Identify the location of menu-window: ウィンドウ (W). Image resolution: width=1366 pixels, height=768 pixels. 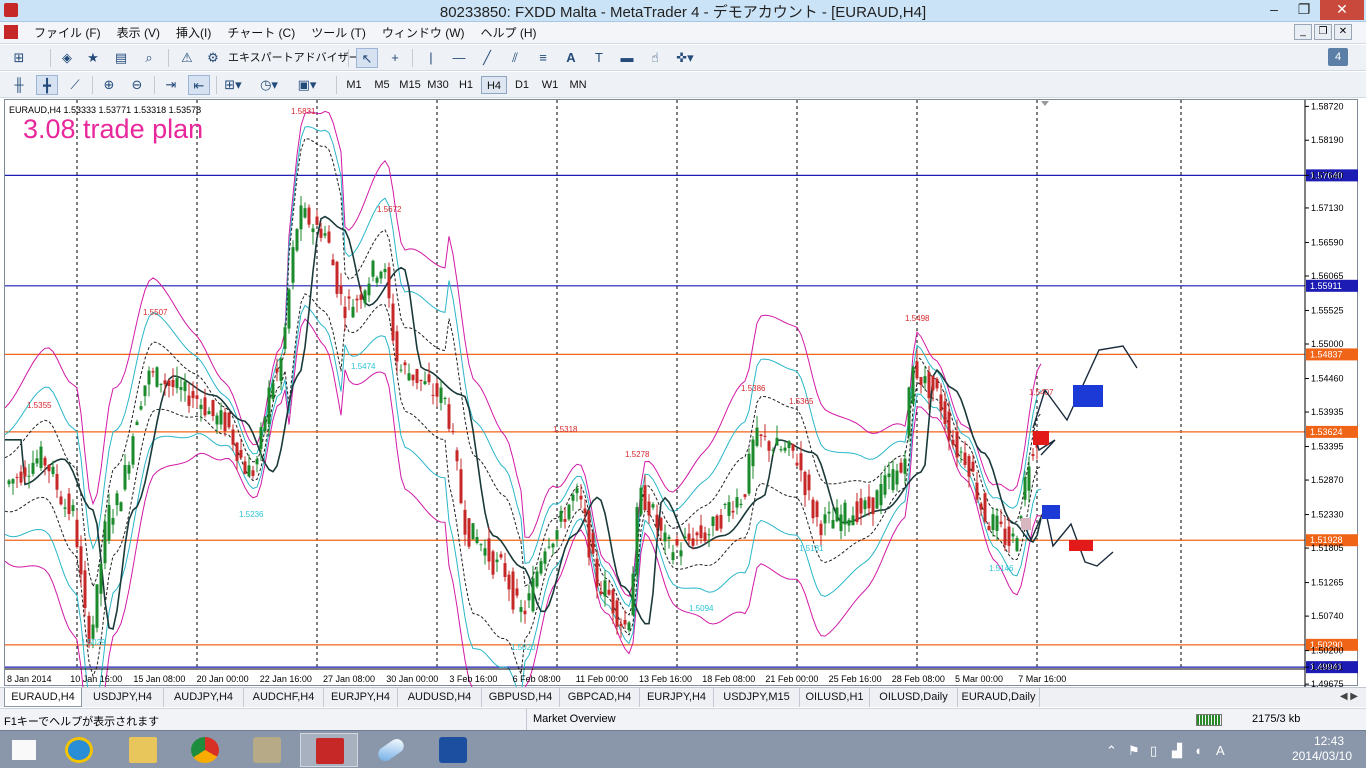
(423, 33).